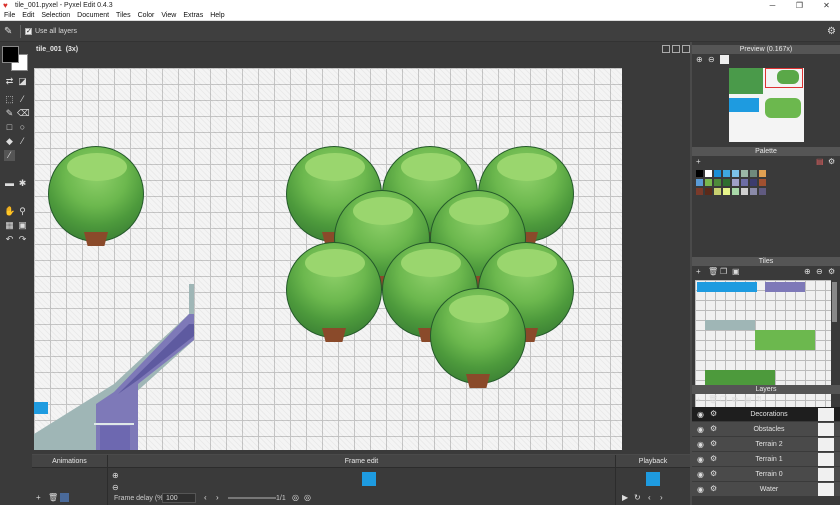 The height and width of the screenshot is (505, 840). Describe the element at coordinates (748, 400) in the screenshot. I see `layer-group-icon: ▤` at that location.